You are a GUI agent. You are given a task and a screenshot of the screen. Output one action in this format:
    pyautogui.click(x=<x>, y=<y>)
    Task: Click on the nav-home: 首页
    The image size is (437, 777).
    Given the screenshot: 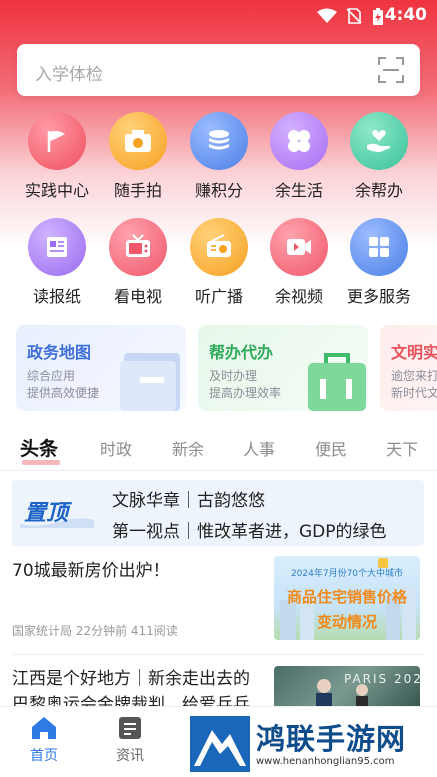 What is the action you would take?
    pyautogui.click(x=44, y=740)
    